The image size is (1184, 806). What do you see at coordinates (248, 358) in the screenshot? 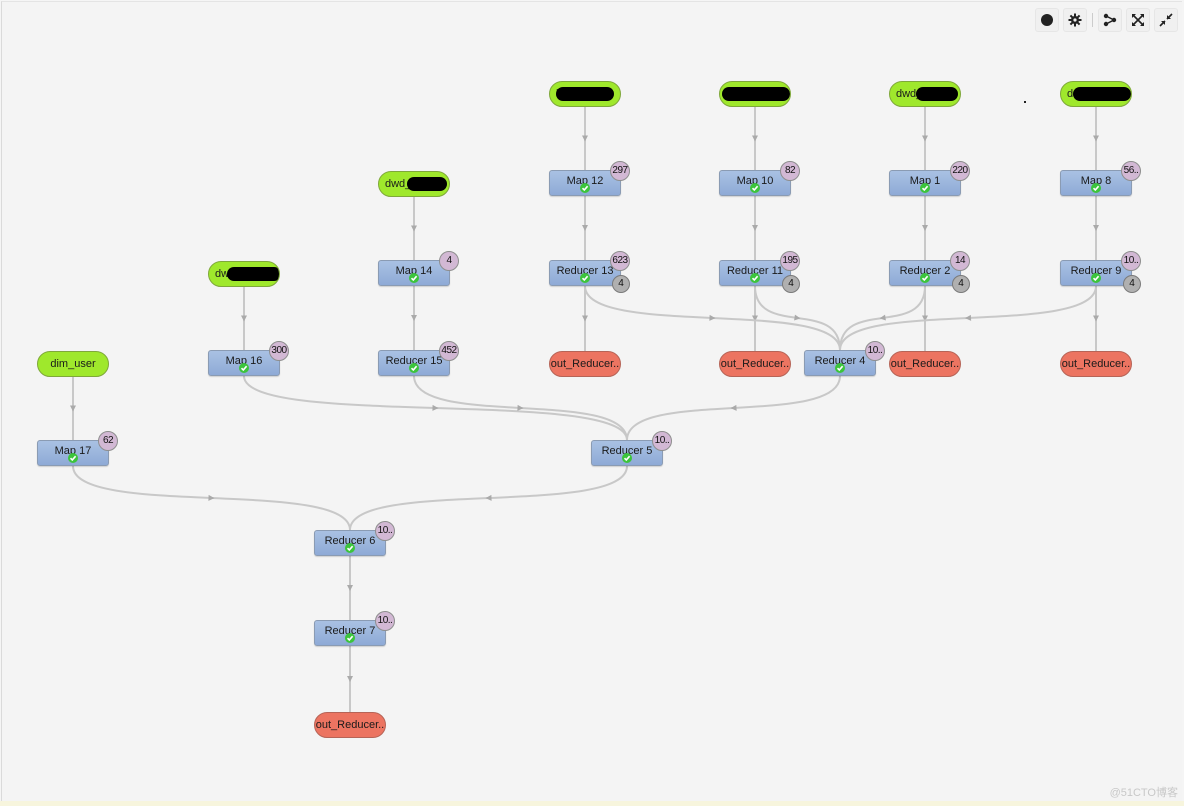
I see `vertex-node-map16: Map 16 300` at bounding box center [248, 358].